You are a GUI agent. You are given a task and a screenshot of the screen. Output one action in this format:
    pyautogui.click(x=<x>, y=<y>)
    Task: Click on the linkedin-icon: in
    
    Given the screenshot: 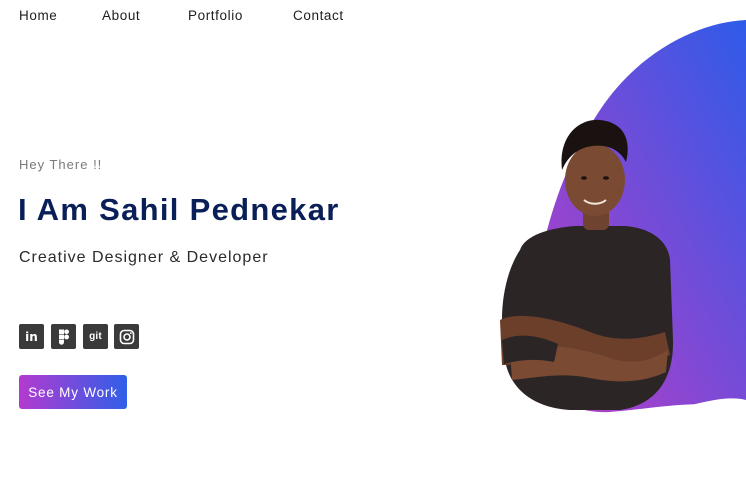 What is the action you would take?
    pyautogui.click(x=31, y=336)
    